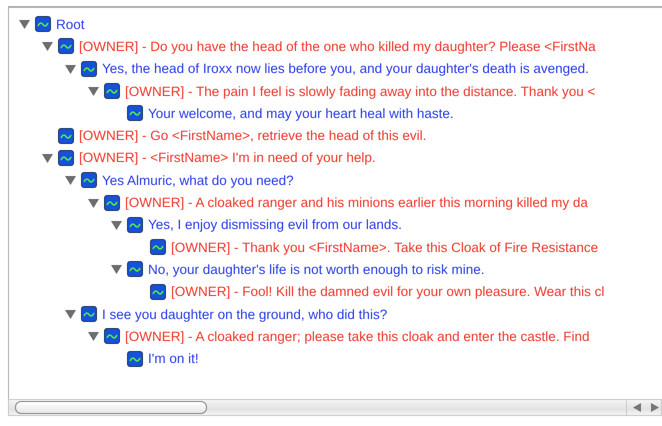  I want to click on tree-node-label: Root, so click(70, 24).